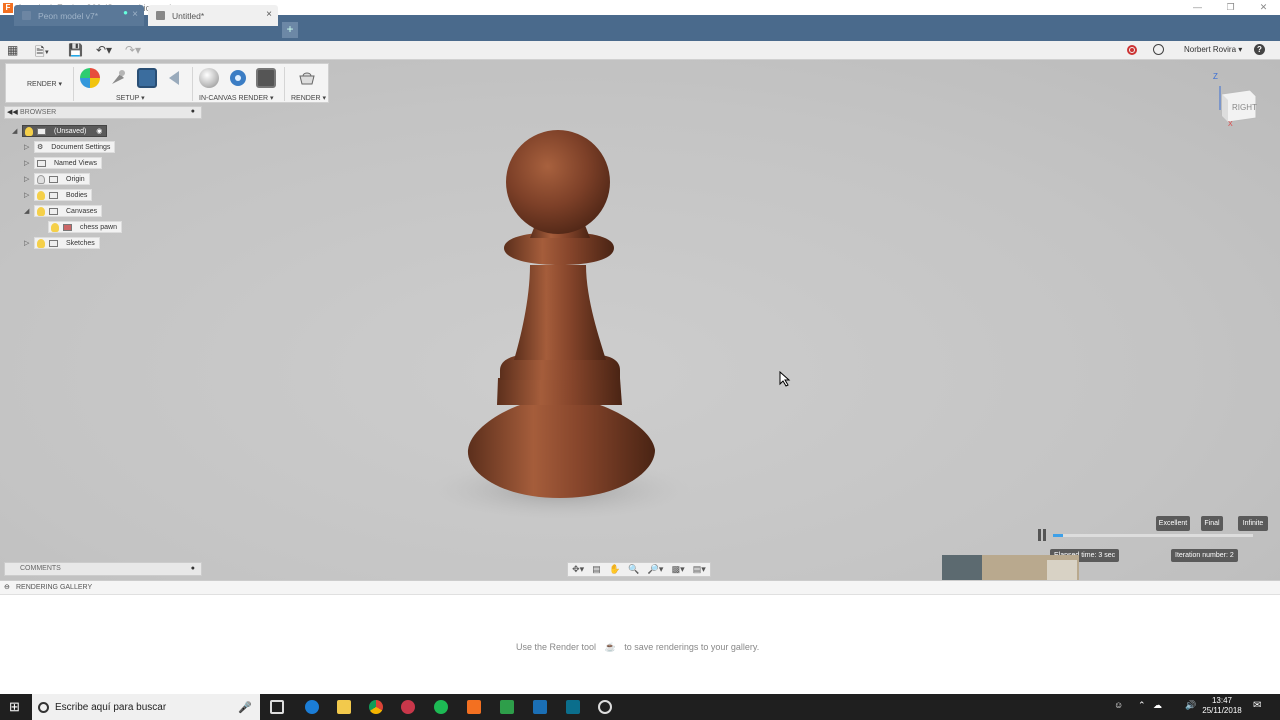 This screenshot has height=720, width=1280. Describe the element at coordinates (507, 707) in the screenshot. I see `camtasia-icon` at that location.